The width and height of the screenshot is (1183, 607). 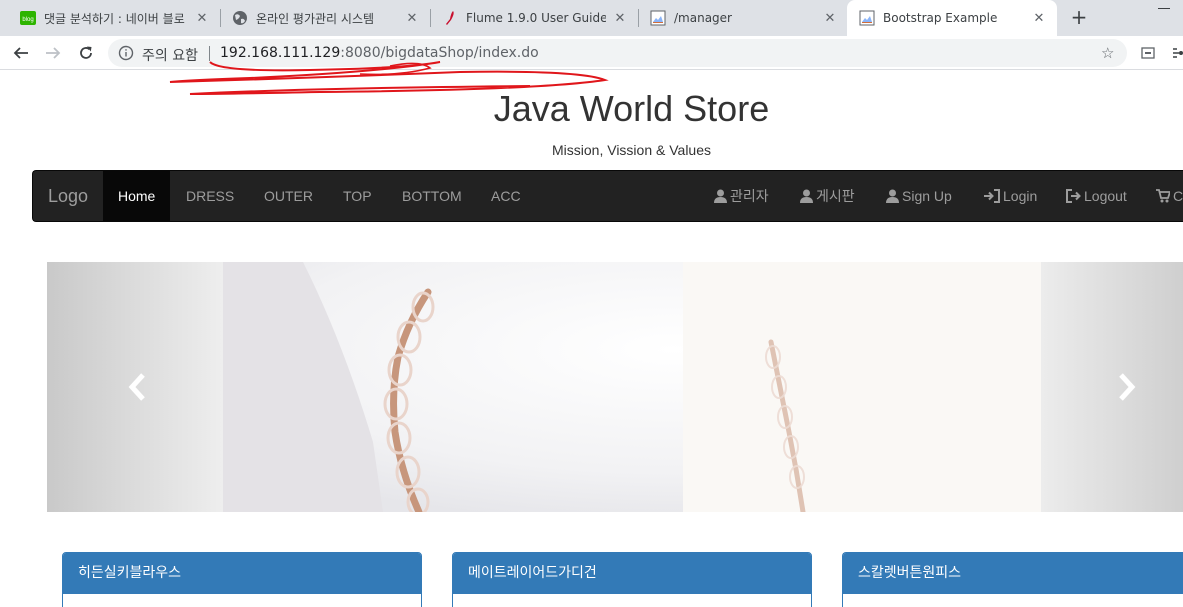 I want to click on arrow-left-icon, so click(x=20, y=53).